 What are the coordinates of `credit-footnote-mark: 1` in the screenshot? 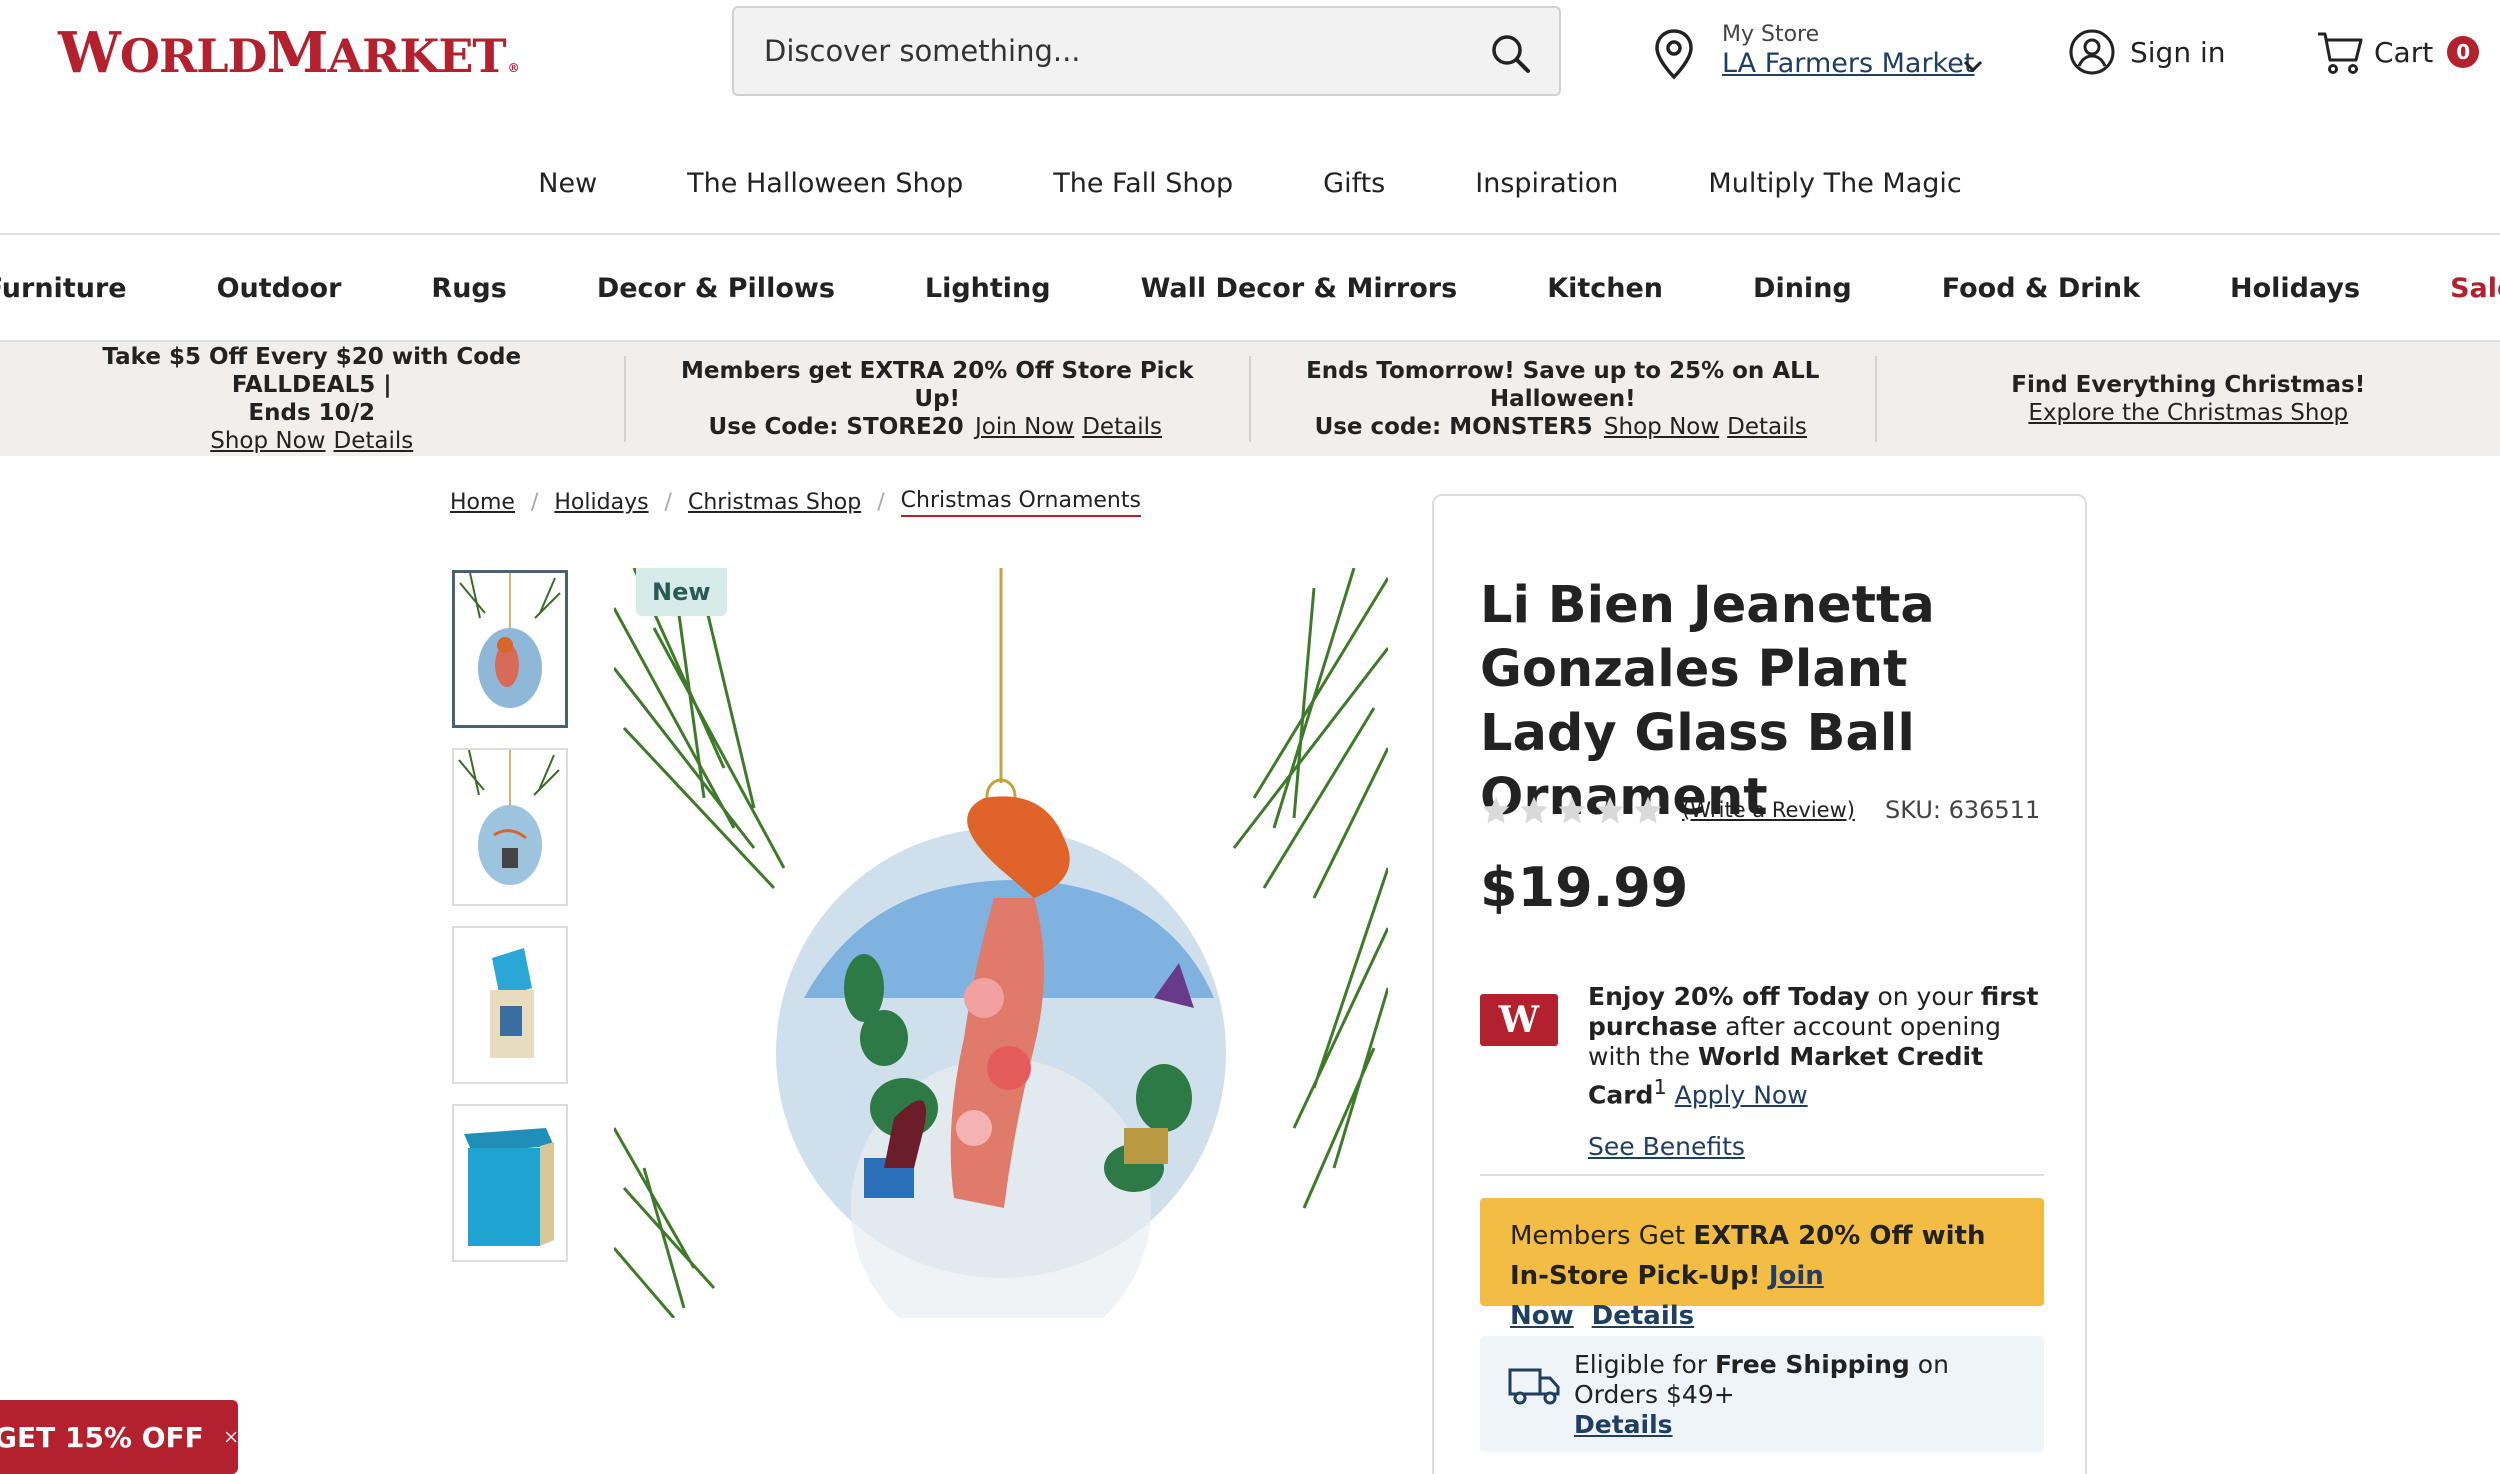 It's located at (1660, 1087).